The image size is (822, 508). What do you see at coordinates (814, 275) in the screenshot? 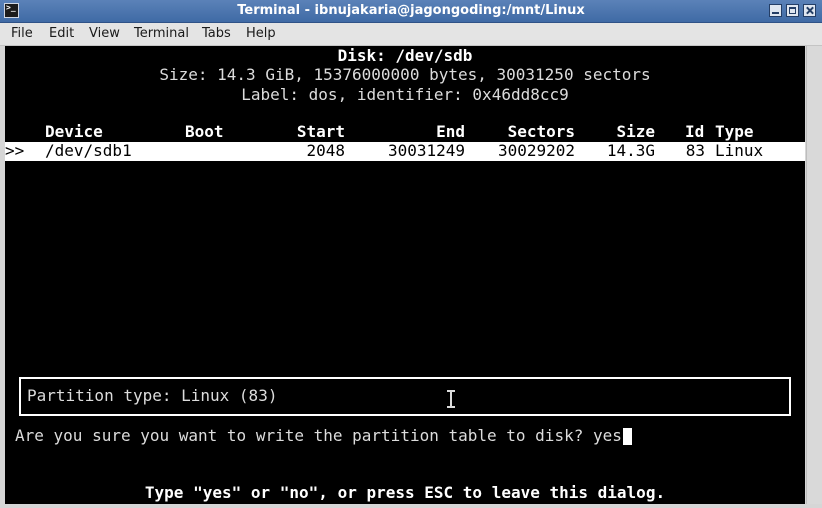
I see `vertical-scrollbar` at bounding box center [814, 275].